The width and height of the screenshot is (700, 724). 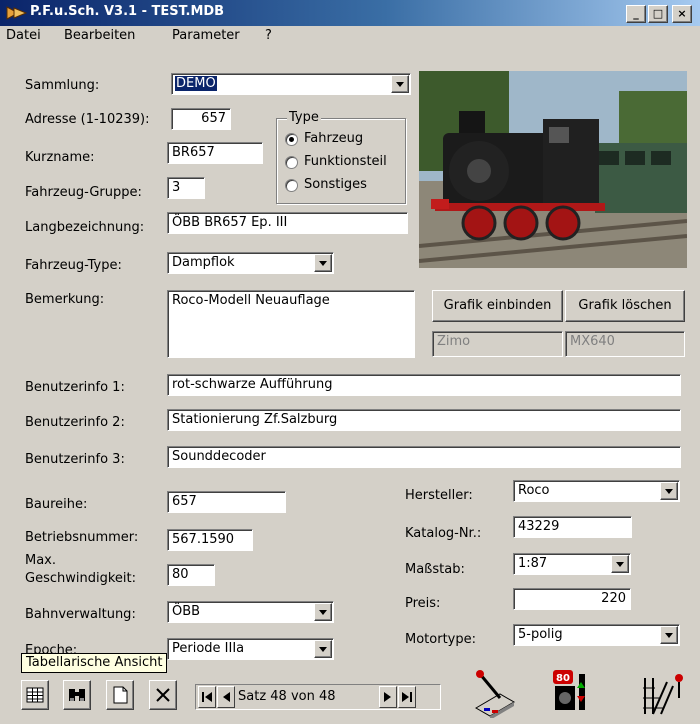 I want to click on previous-record-button, so click(x=226, y=697).